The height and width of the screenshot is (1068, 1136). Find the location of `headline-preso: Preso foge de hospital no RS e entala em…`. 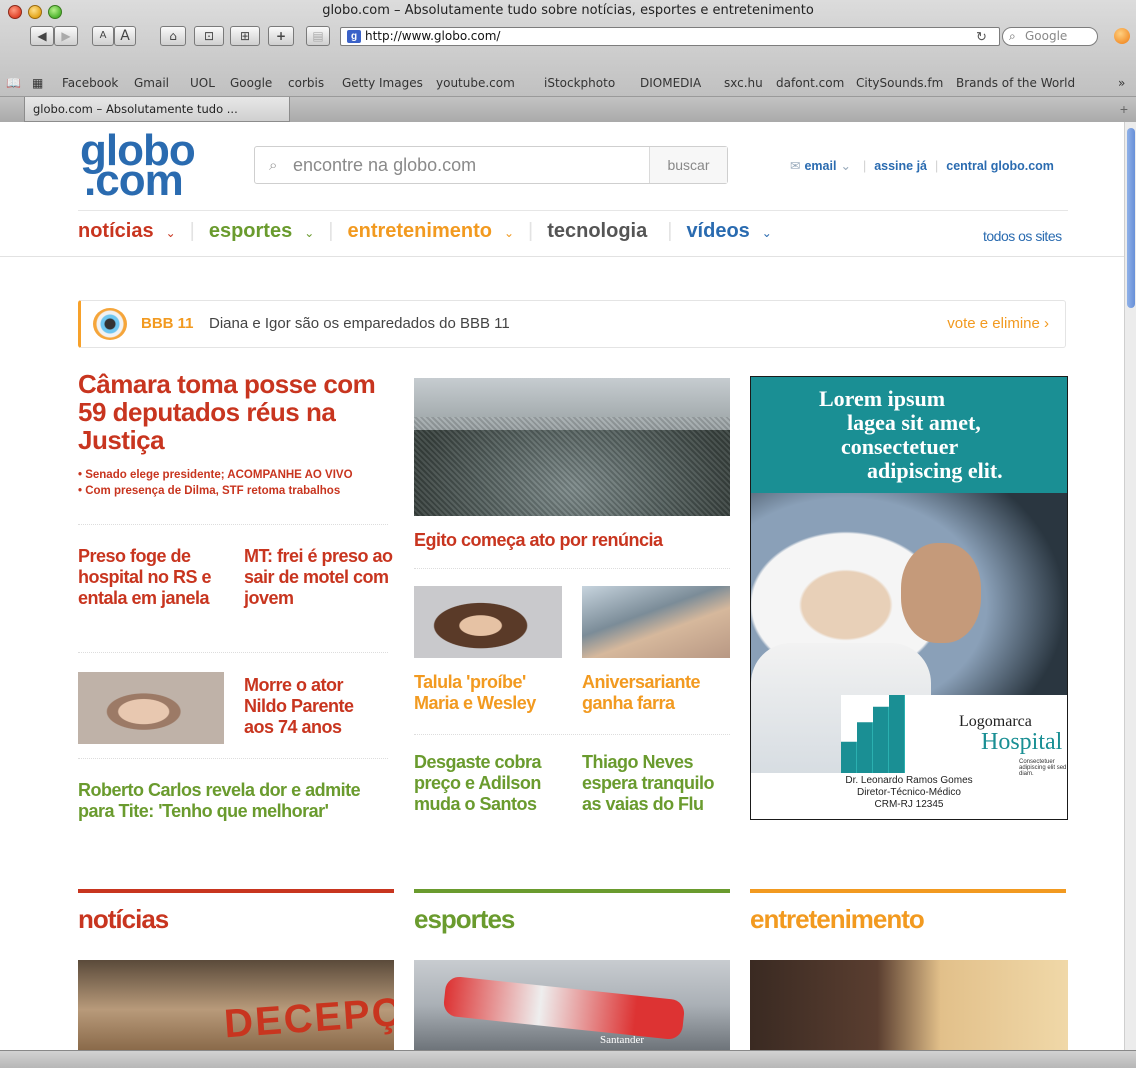

headline-preso: Preso foge de hospital no RS e entala em… is located at coordinates (148, 577).